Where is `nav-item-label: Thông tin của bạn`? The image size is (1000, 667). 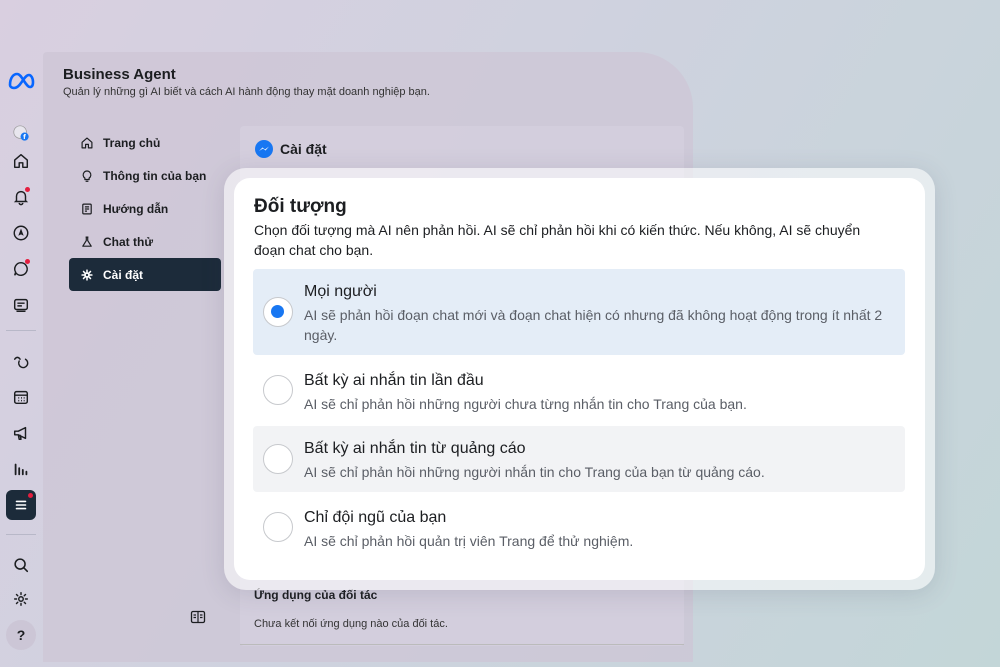 nav-item-label: Thông tin của bạn is located at coordinates (155, 175).